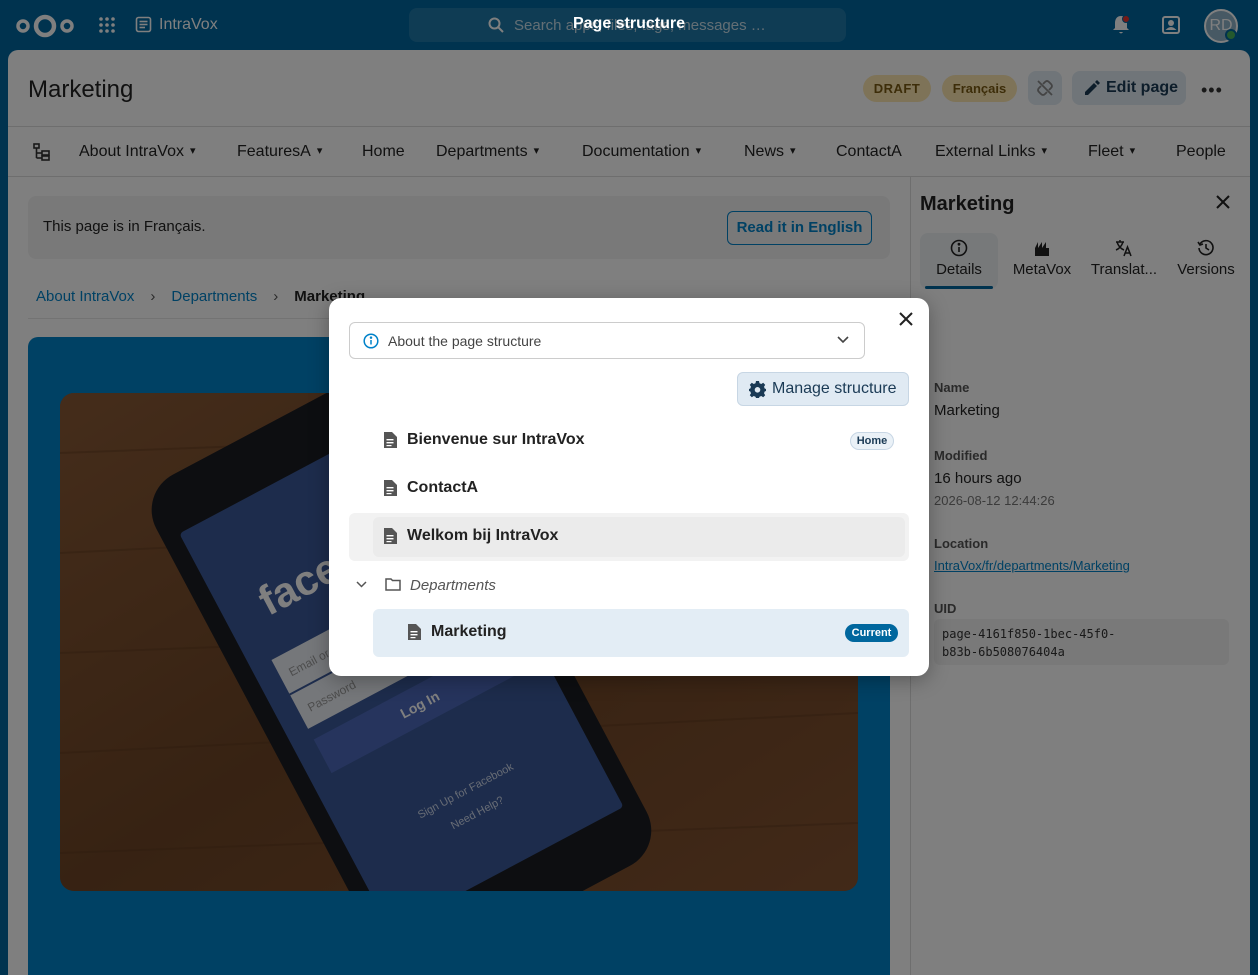  I want to click on current-badge: Current, so click(871, 633).